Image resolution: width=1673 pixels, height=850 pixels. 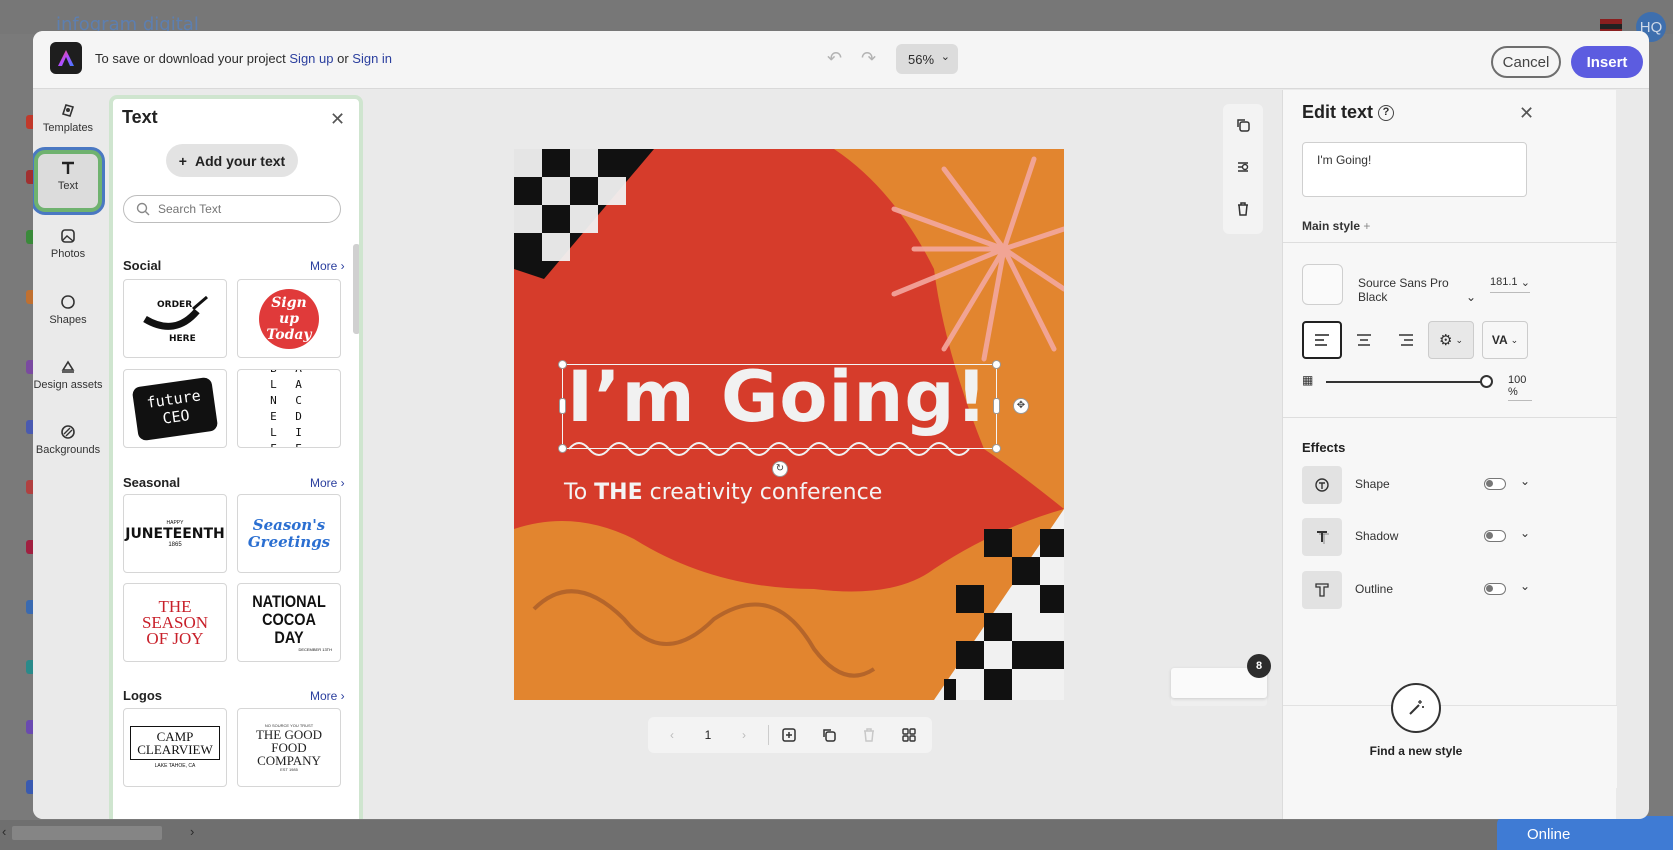 I want to click on plus-icon: +, so click(x=182, y=160).